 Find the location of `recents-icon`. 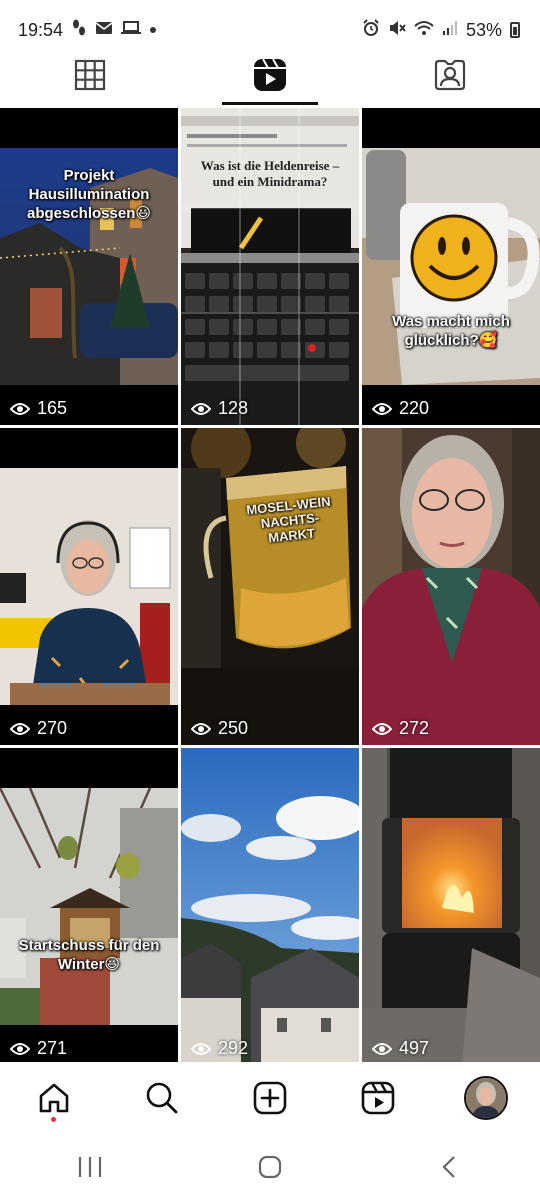

recents-icon is located at coordinates (90, 1167).